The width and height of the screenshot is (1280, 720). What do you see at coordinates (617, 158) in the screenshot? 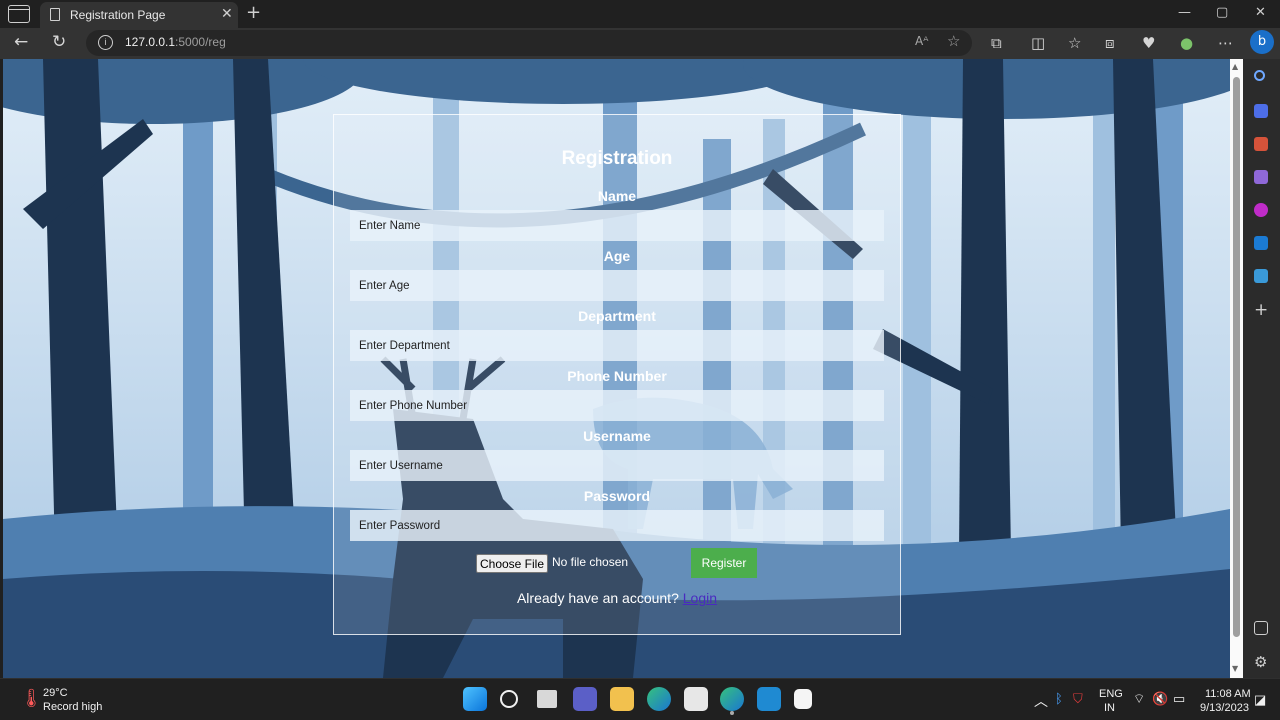
I see `page-title: Registration` at bounding box center [617, 158].